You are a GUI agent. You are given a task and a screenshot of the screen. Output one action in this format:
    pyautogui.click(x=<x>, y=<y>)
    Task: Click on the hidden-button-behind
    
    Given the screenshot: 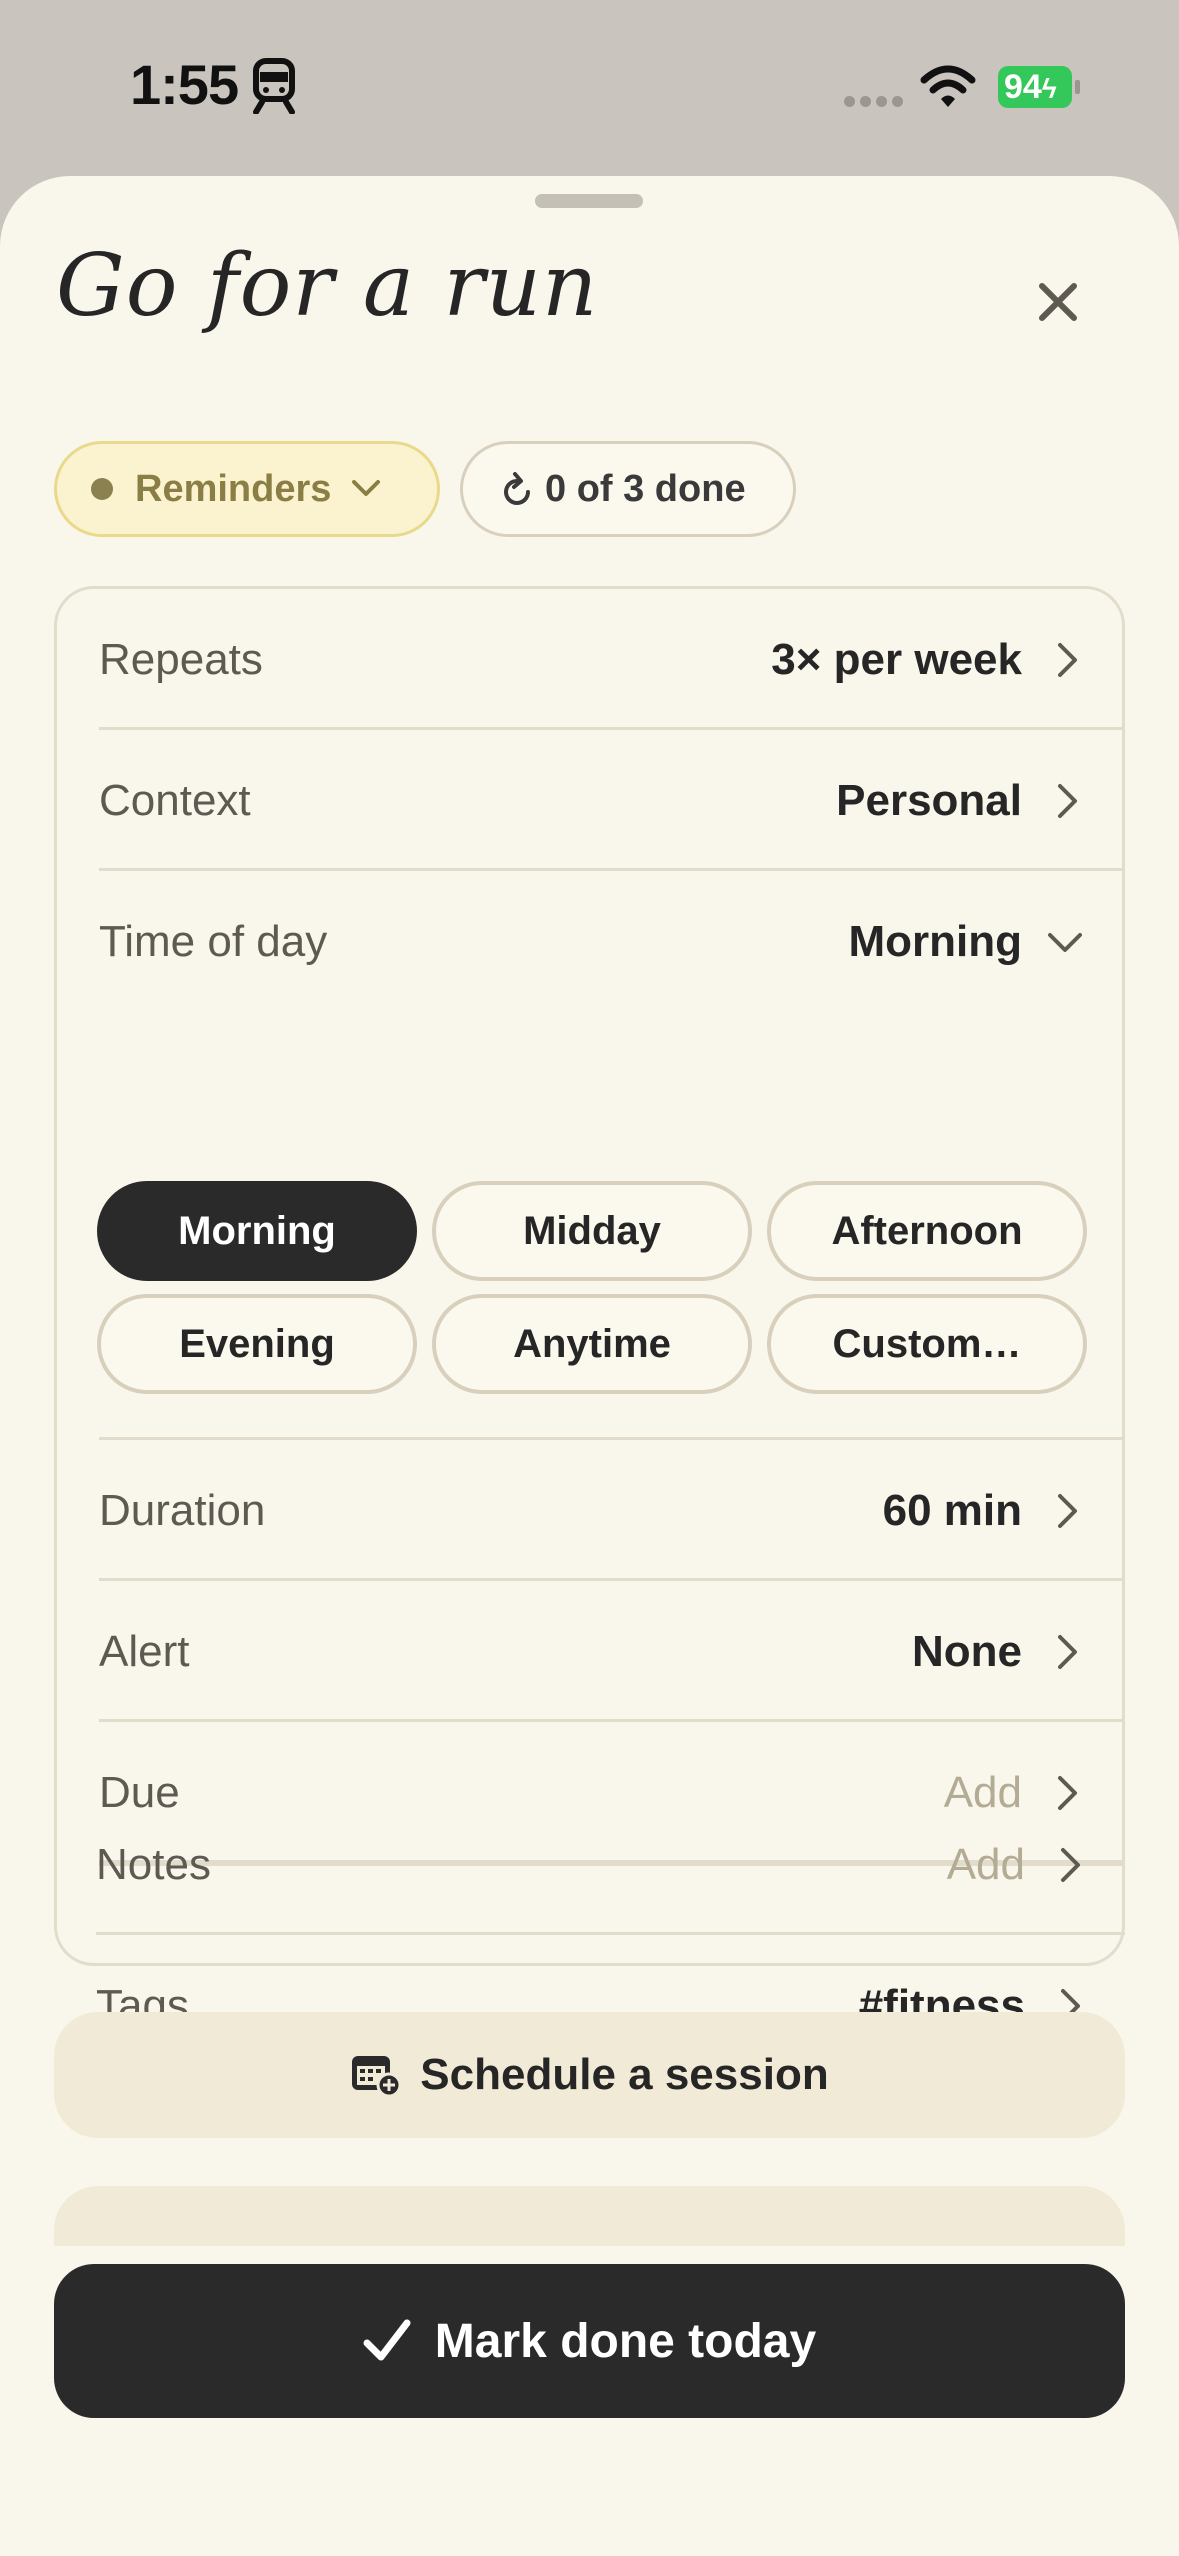 What is the action you would take?
    pyautogui.click(x=589, y=2216)
    